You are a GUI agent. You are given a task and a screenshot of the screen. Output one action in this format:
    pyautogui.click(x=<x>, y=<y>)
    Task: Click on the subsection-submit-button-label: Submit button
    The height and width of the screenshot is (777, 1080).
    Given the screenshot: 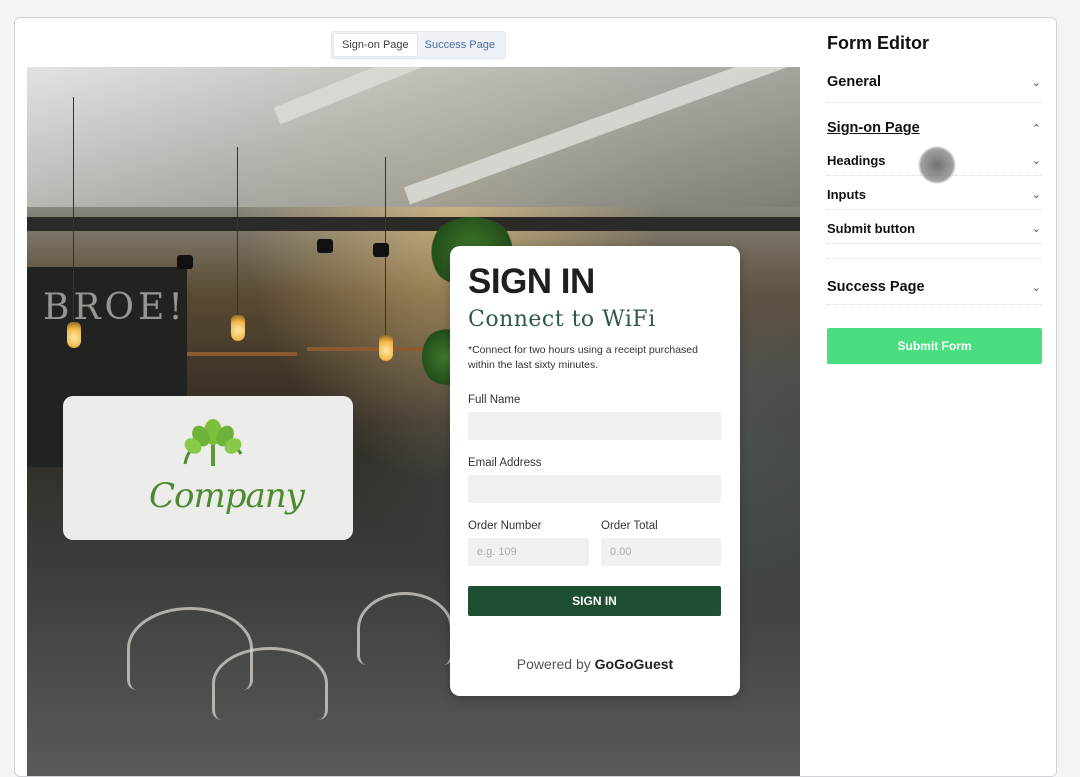 What is the action you would take?
    pyautogui.click(x=871, y=228)
    